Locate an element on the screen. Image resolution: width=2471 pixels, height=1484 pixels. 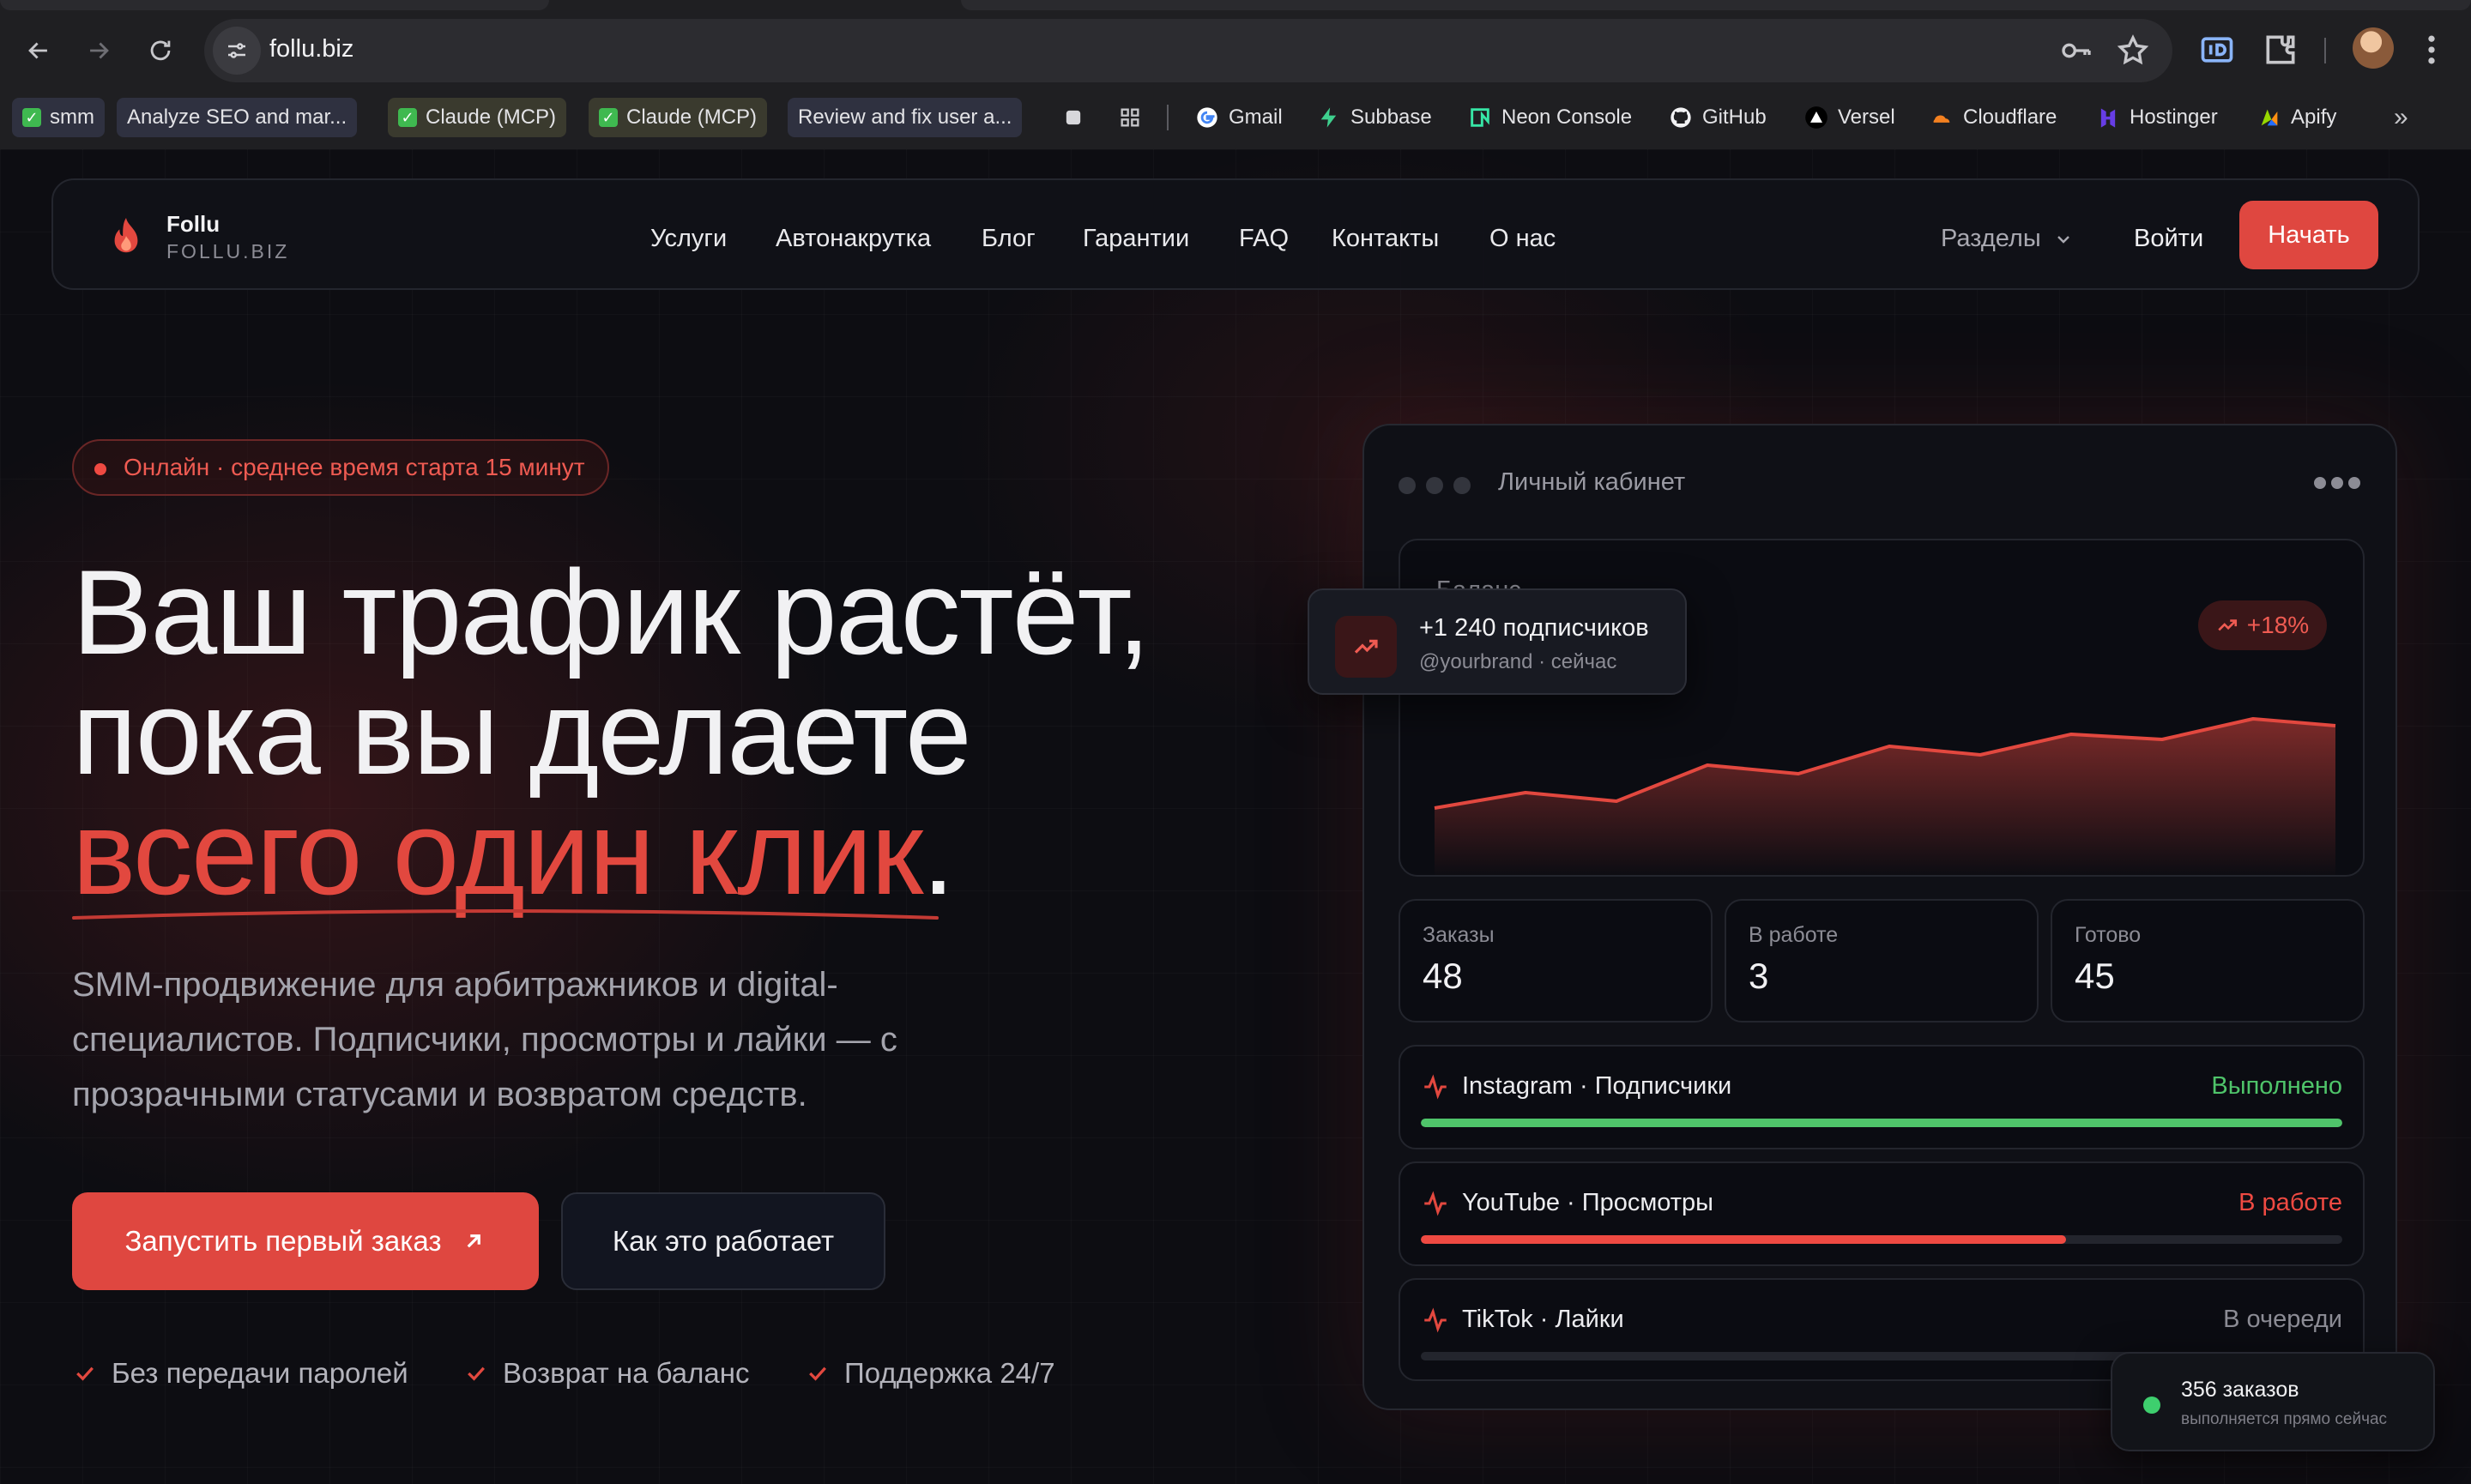
feature-support: Поддержка 24/7 is located at coordinates (930, 1373).